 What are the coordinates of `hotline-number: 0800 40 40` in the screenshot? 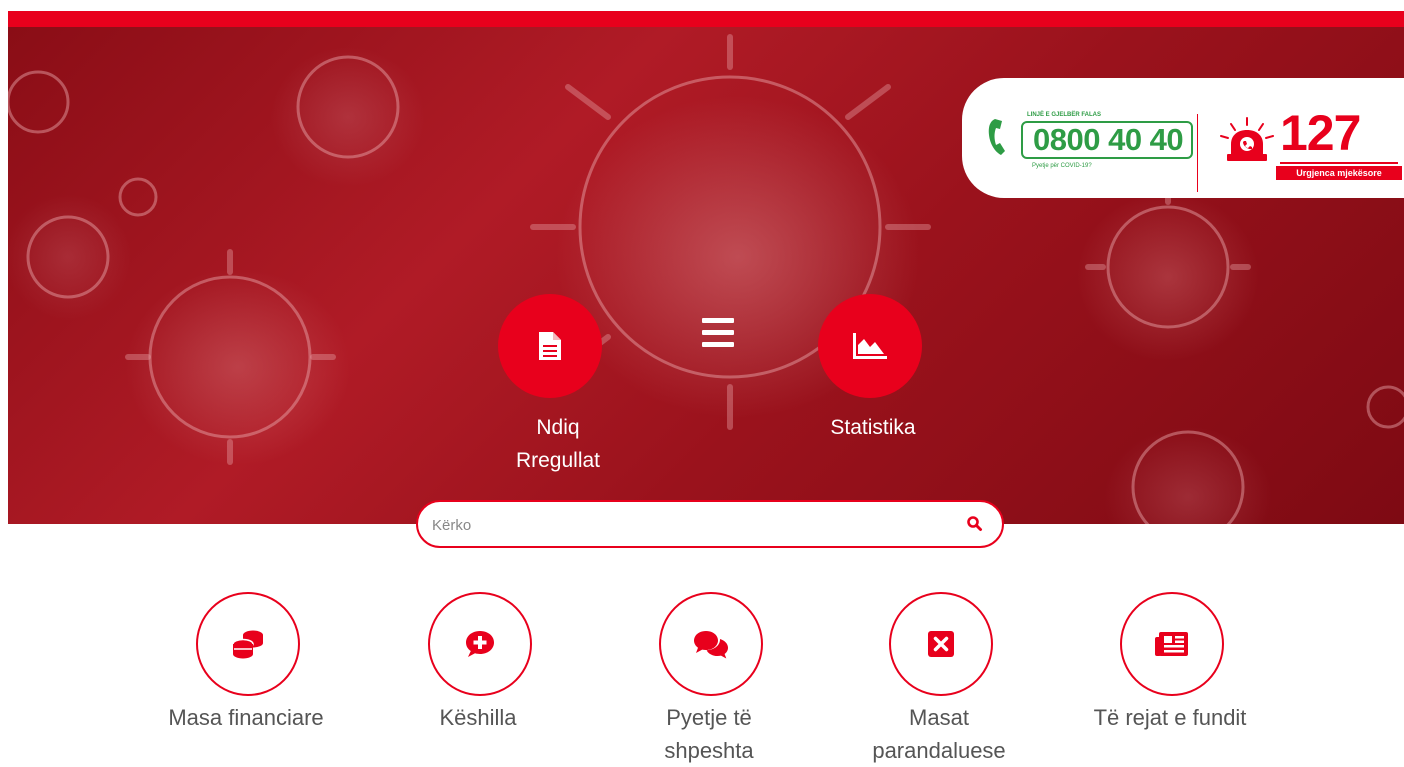 It's located at (1107, 140).